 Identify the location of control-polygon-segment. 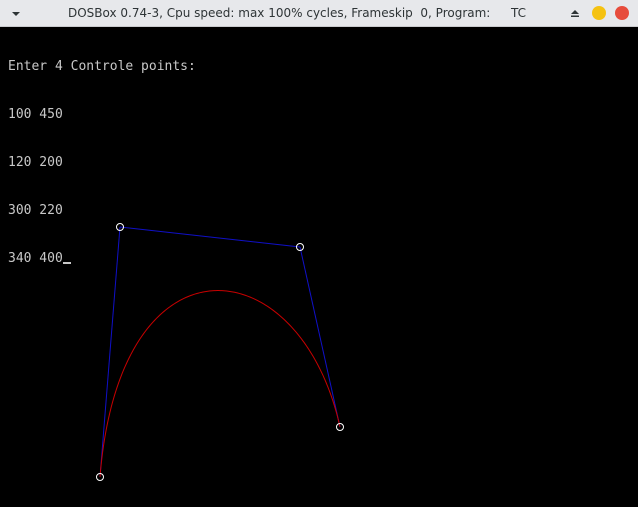
(320, 337).